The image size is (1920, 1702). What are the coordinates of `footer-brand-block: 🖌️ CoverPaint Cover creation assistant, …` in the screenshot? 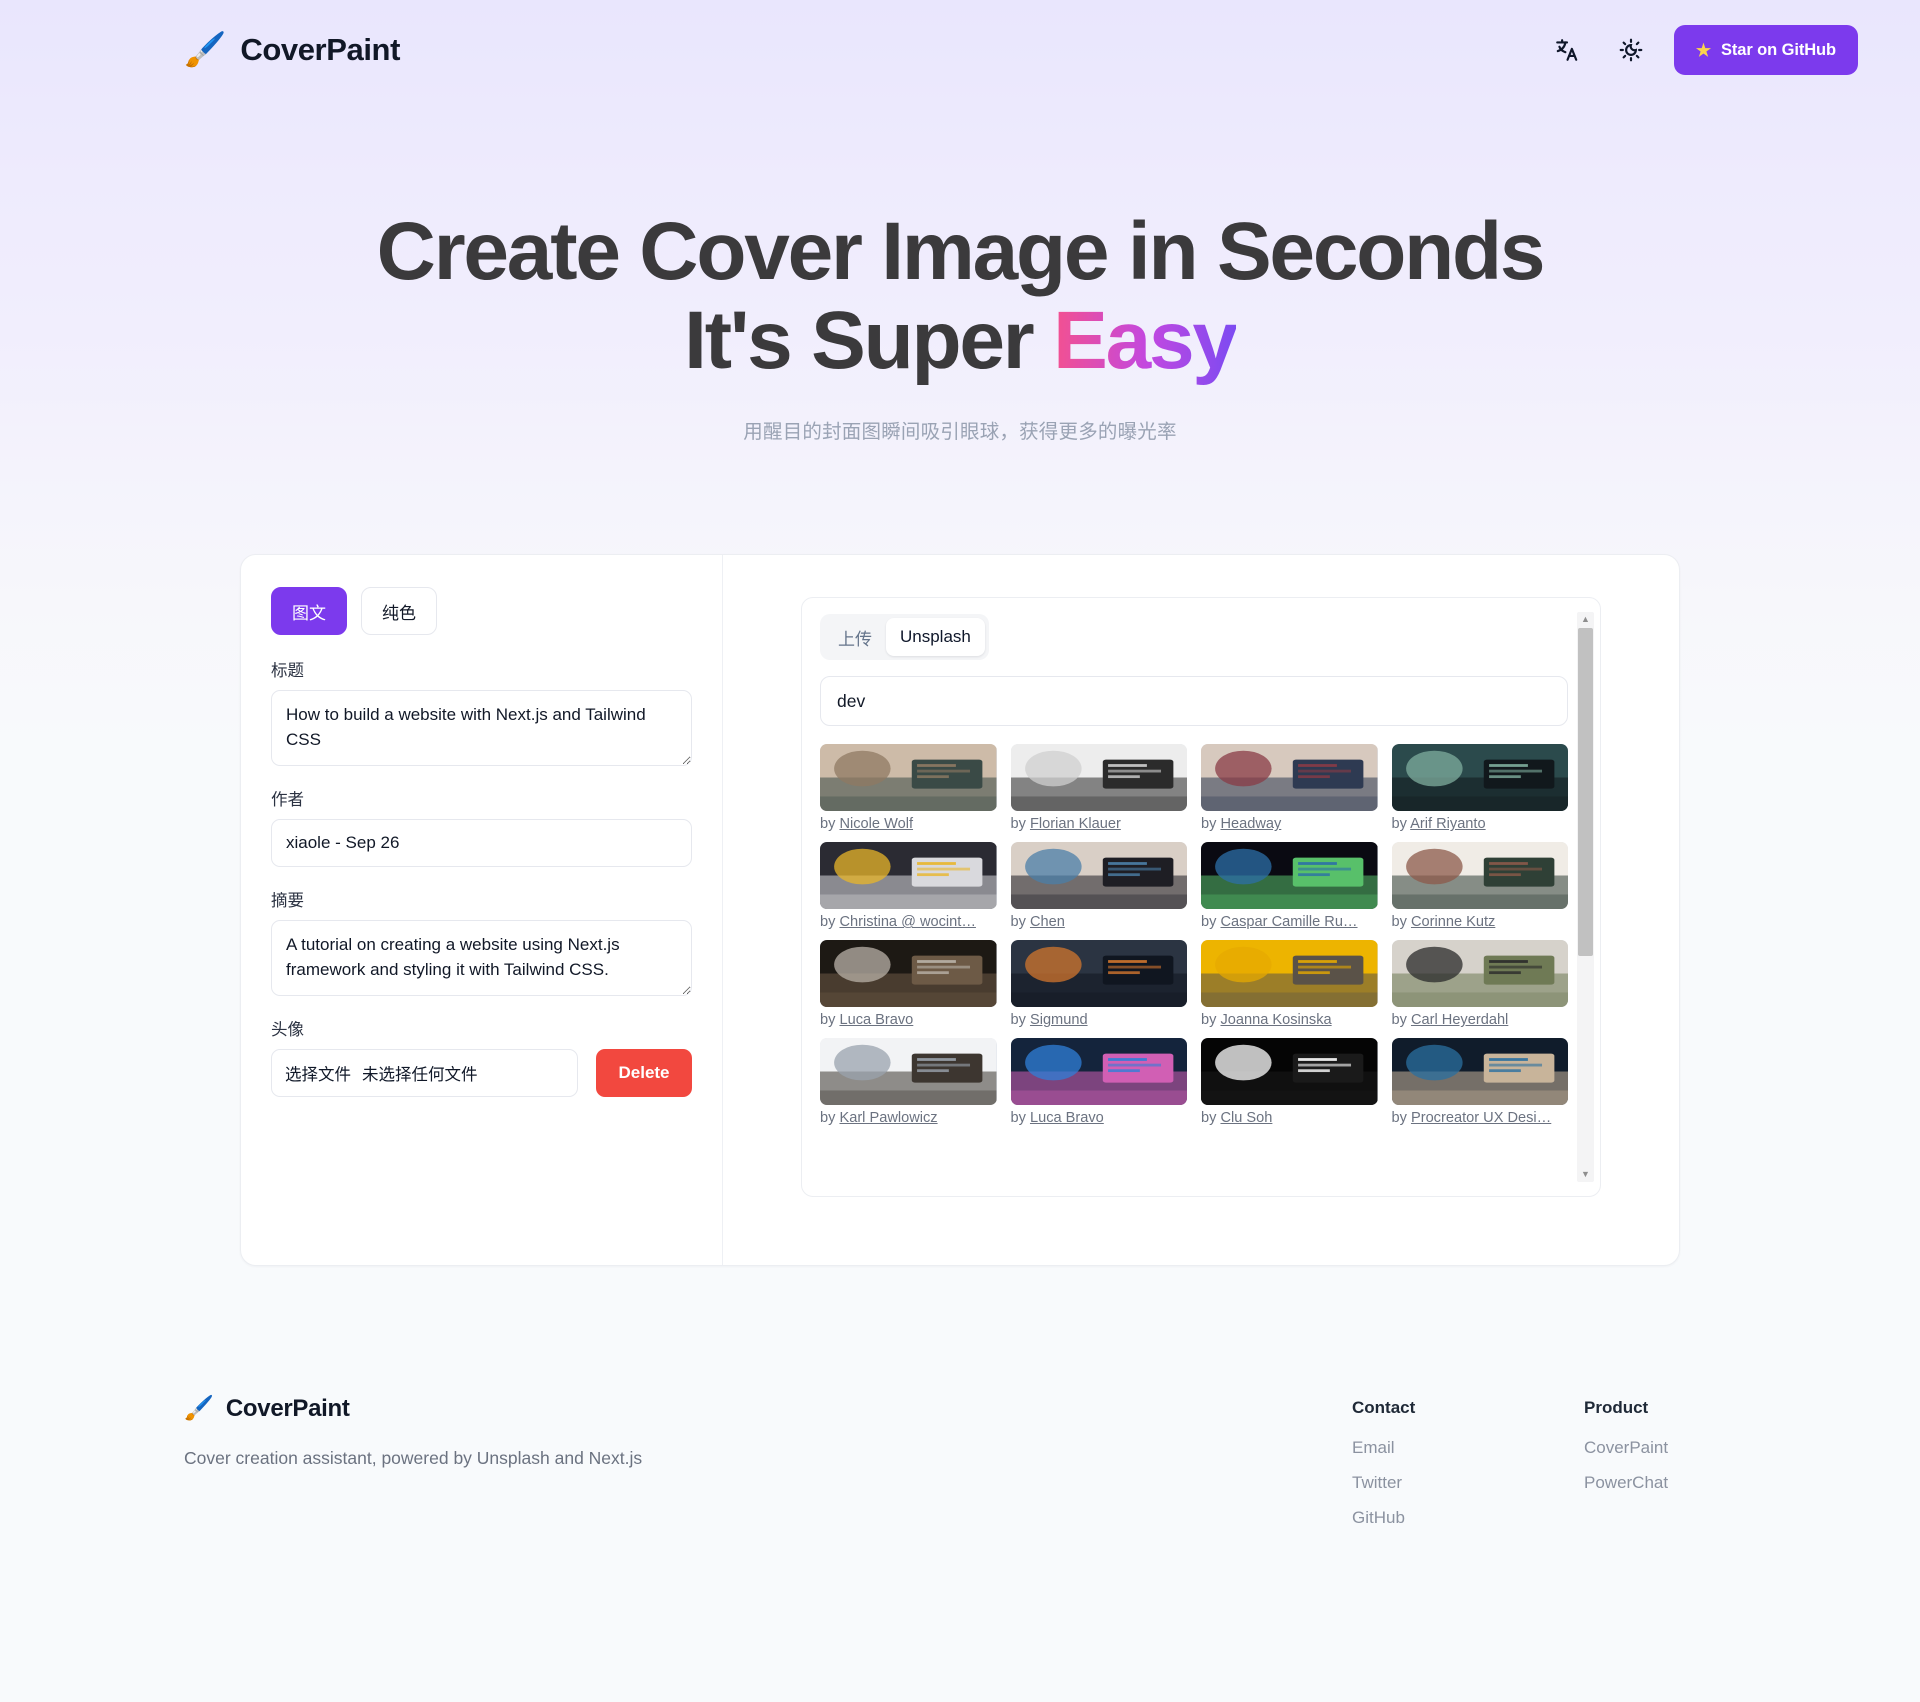 It's located at (413, 1548).